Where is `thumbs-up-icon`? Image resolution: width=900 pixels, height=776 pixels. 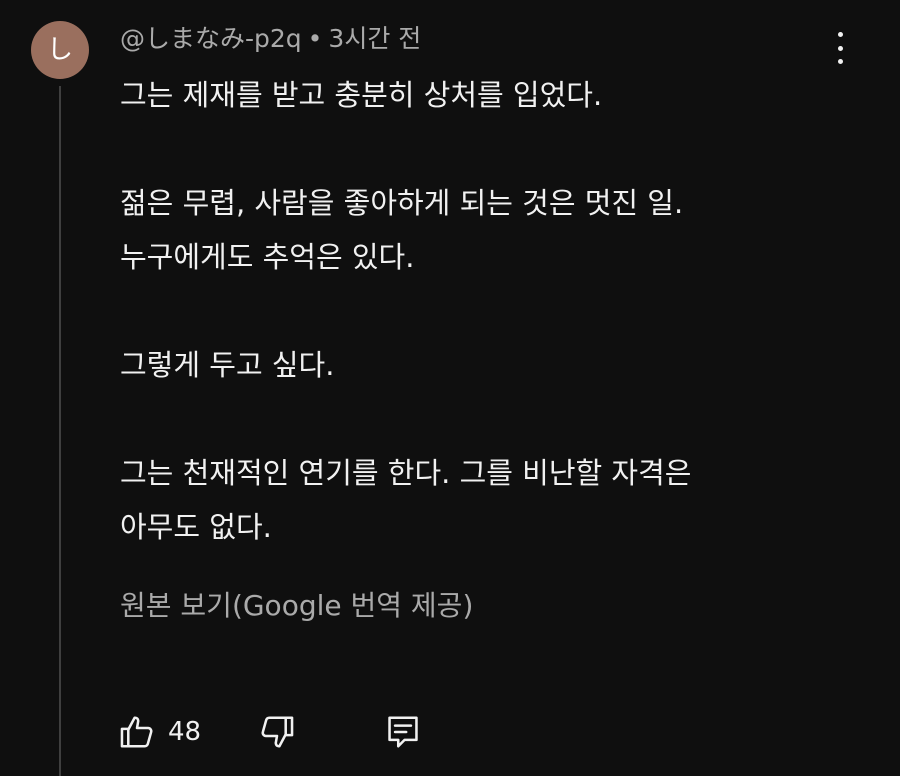
thumbs-up-icon is located at coordinates (137, 732).